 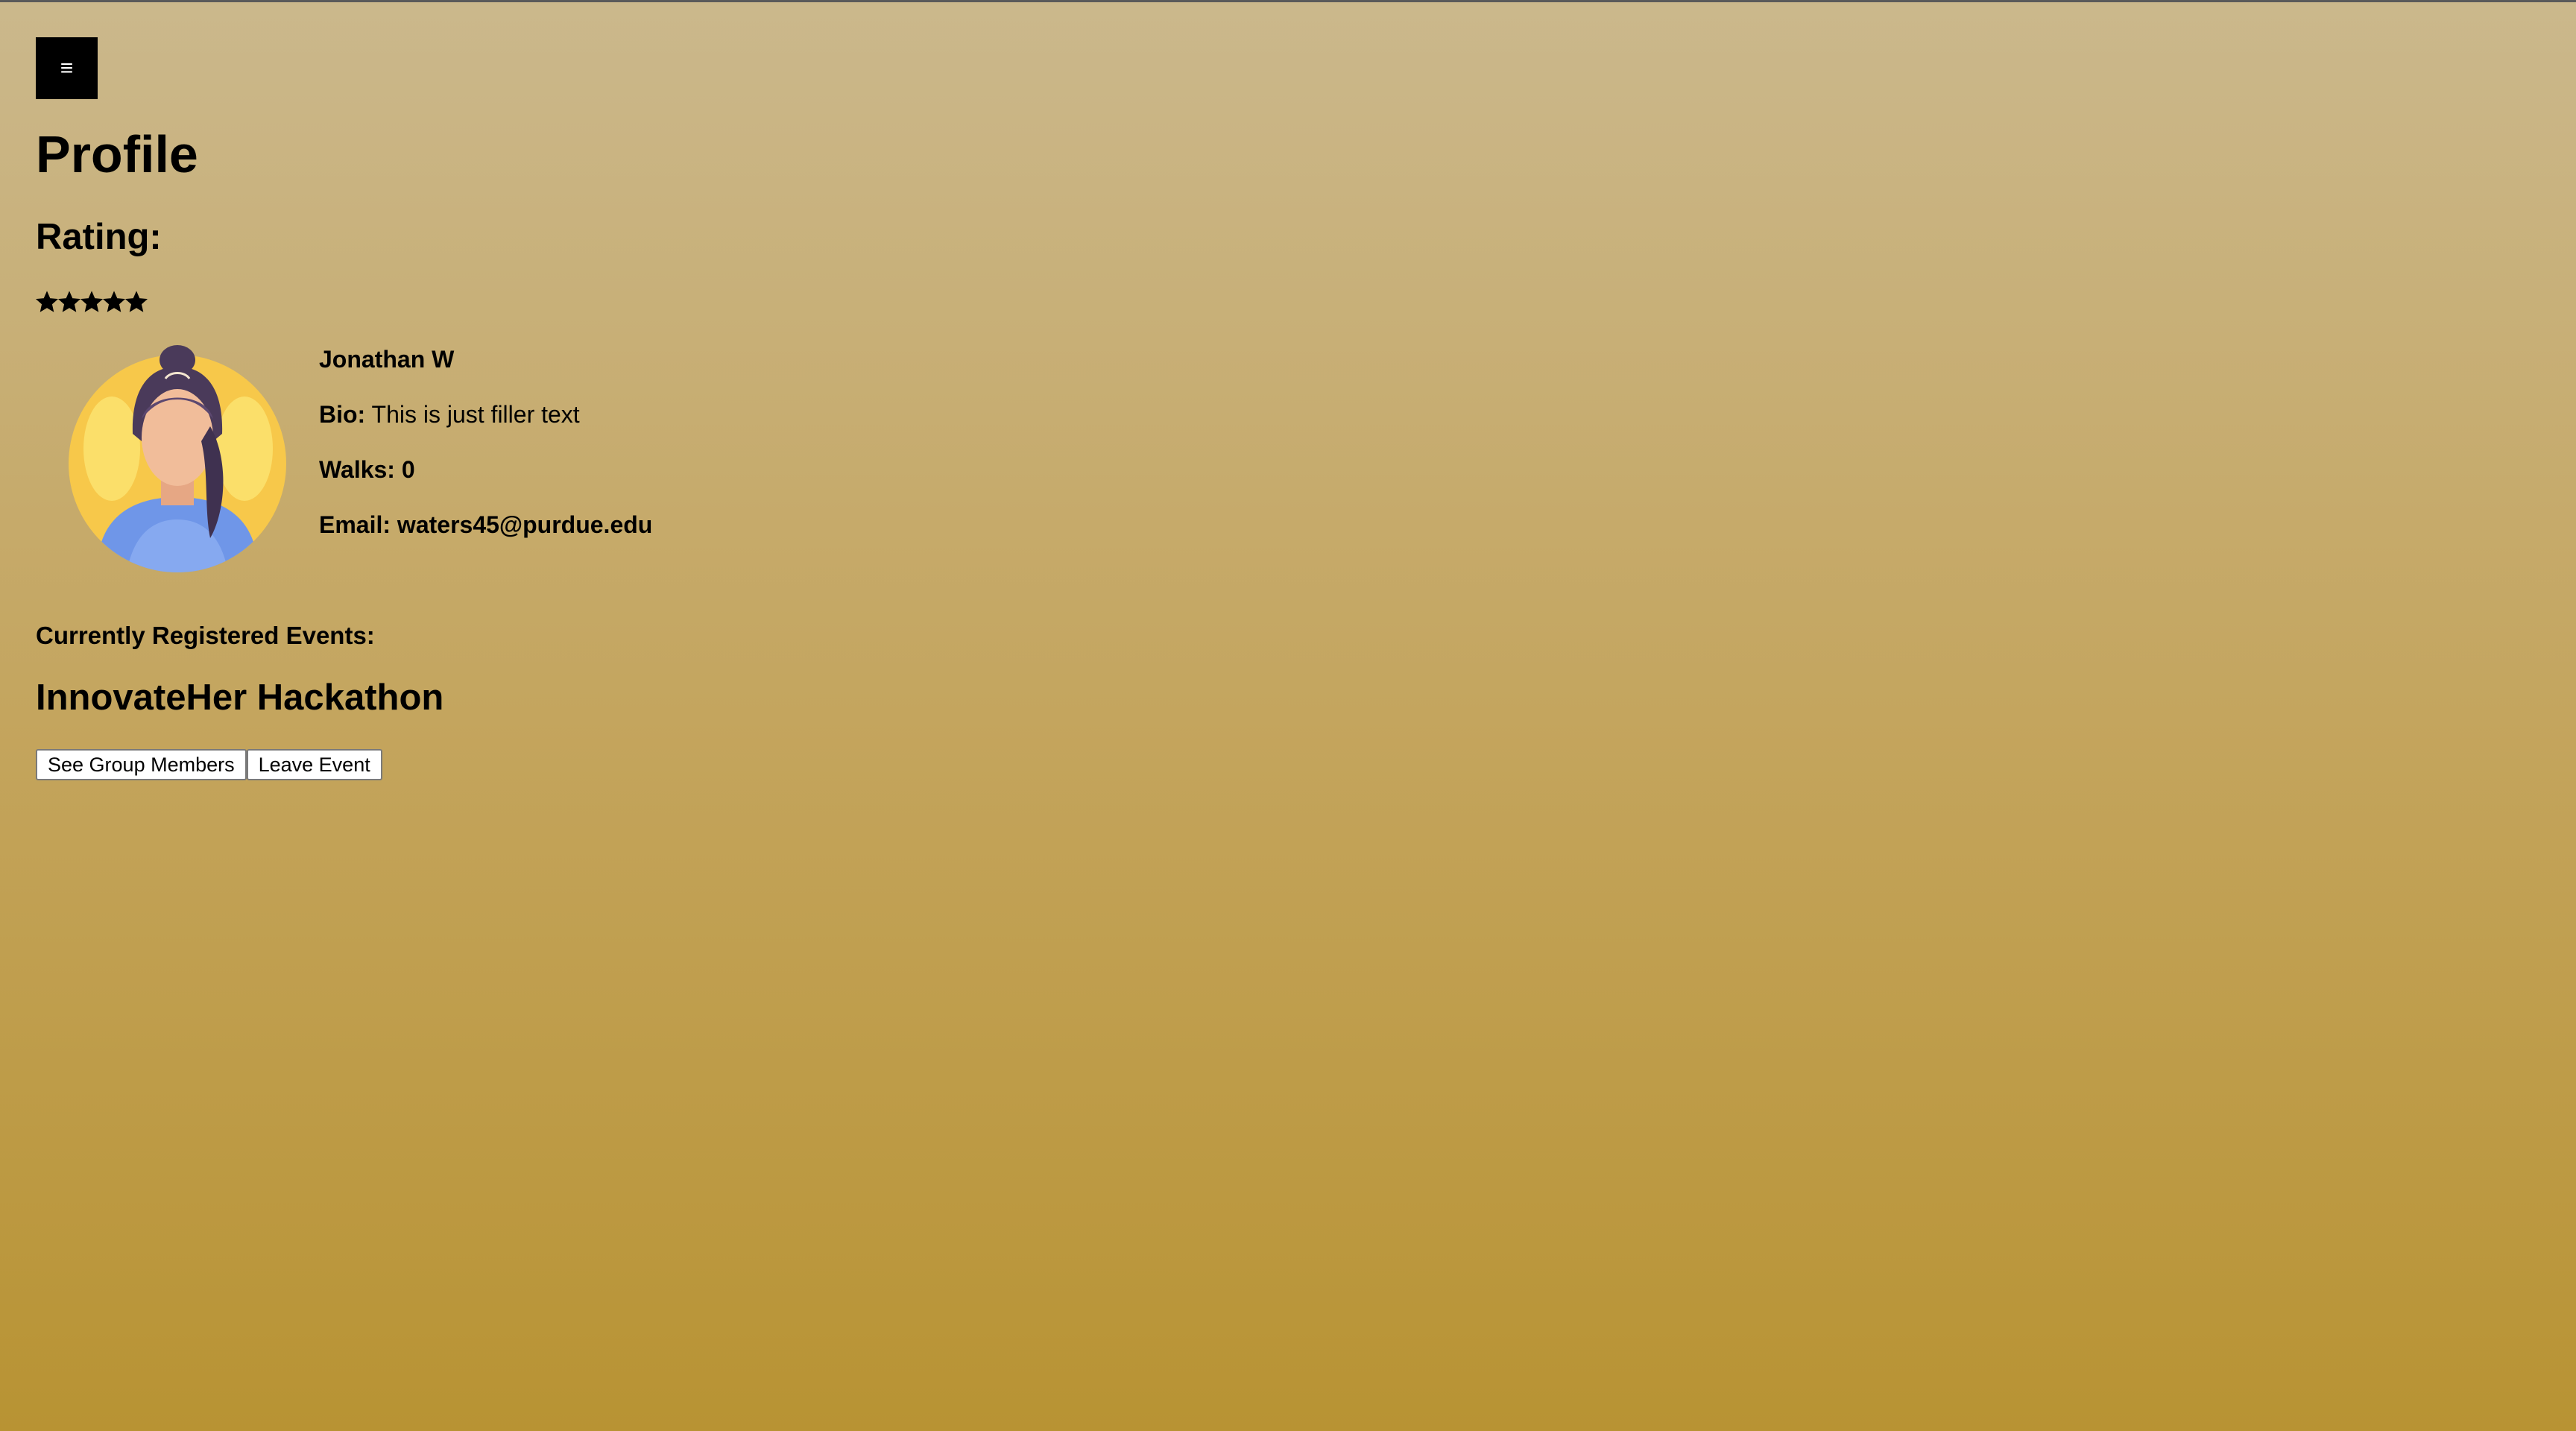 What do you see at coordinates (314, 765) in the screenshot?
I see `leave-event-button: Leave Event` at bounding box center [314, 765].